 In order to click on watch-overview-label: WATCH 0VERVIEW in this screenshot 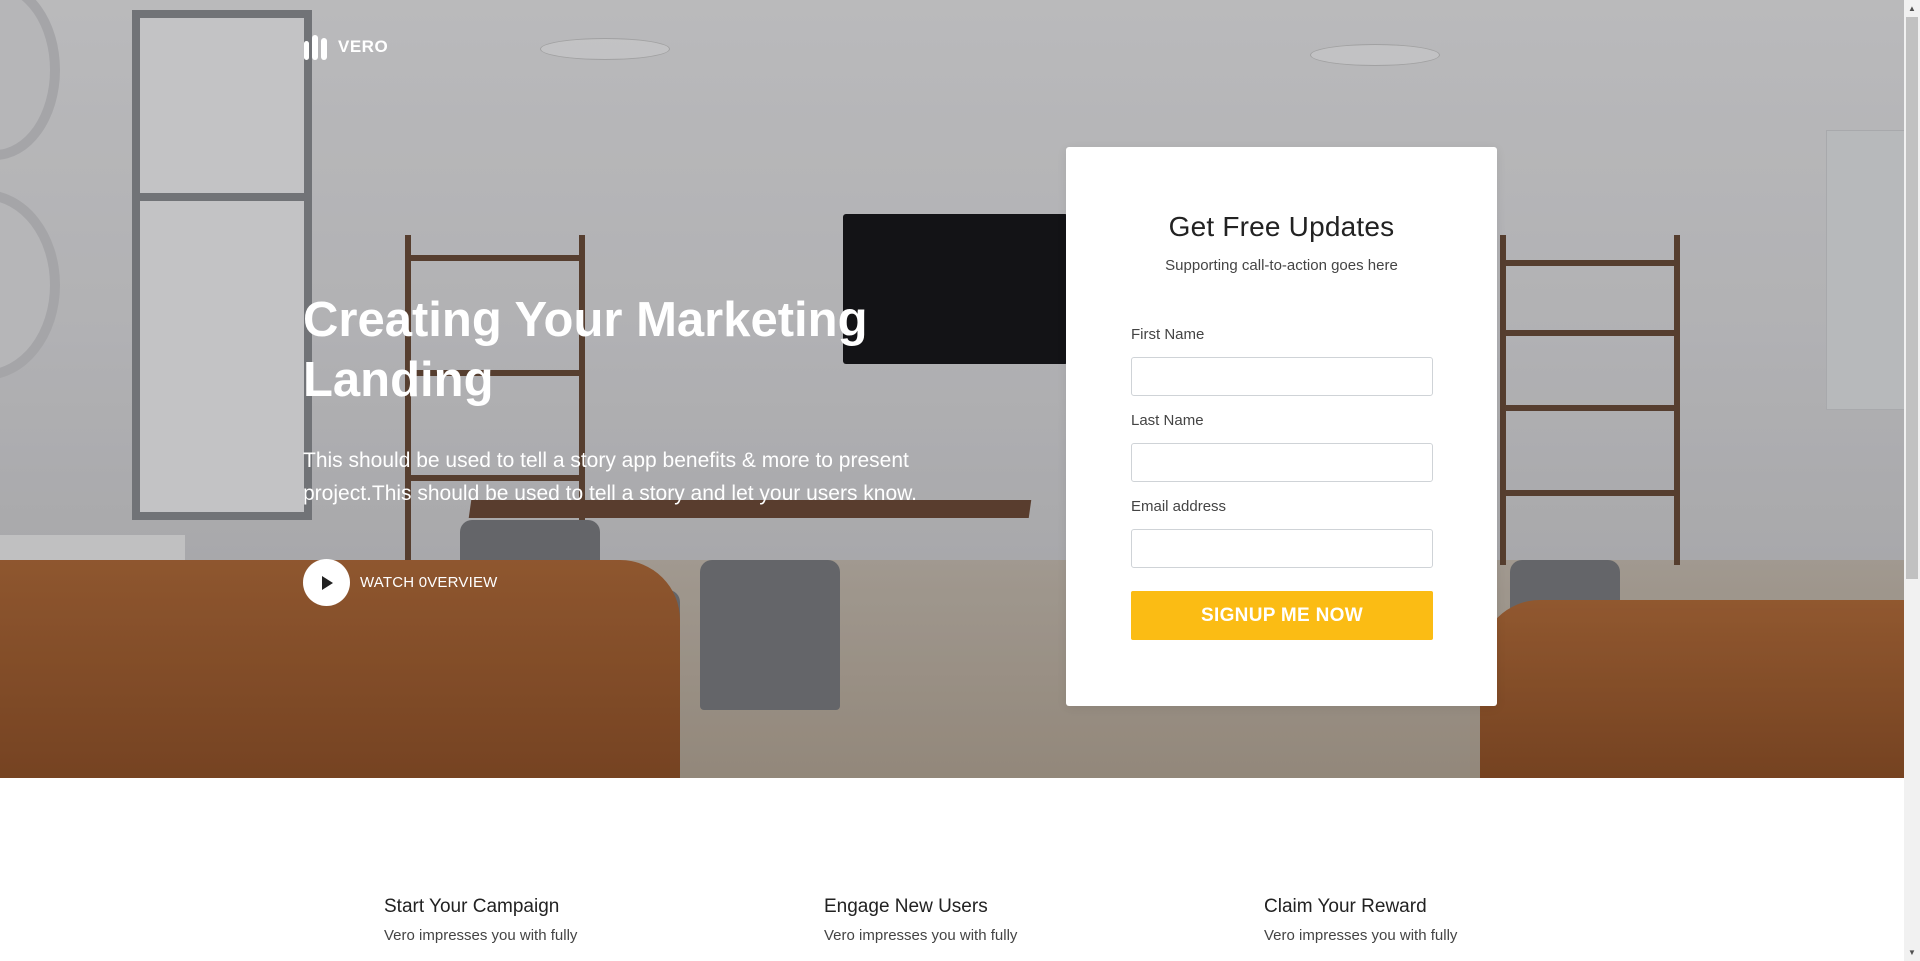, I will do `click(429, 582)`.